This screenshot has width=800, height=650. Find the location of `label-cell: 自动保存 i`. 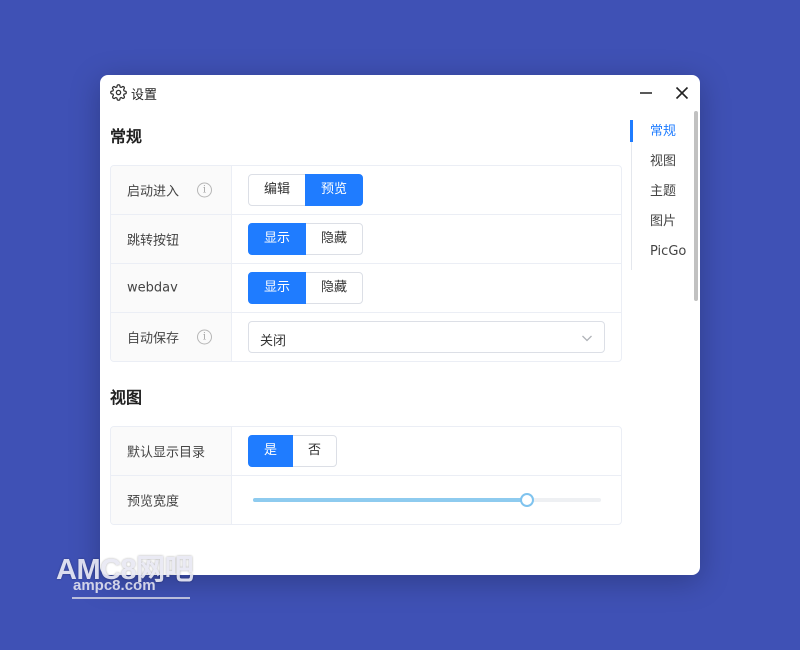

label-cell: 自动保存 i is located at coordinates (171, 337).